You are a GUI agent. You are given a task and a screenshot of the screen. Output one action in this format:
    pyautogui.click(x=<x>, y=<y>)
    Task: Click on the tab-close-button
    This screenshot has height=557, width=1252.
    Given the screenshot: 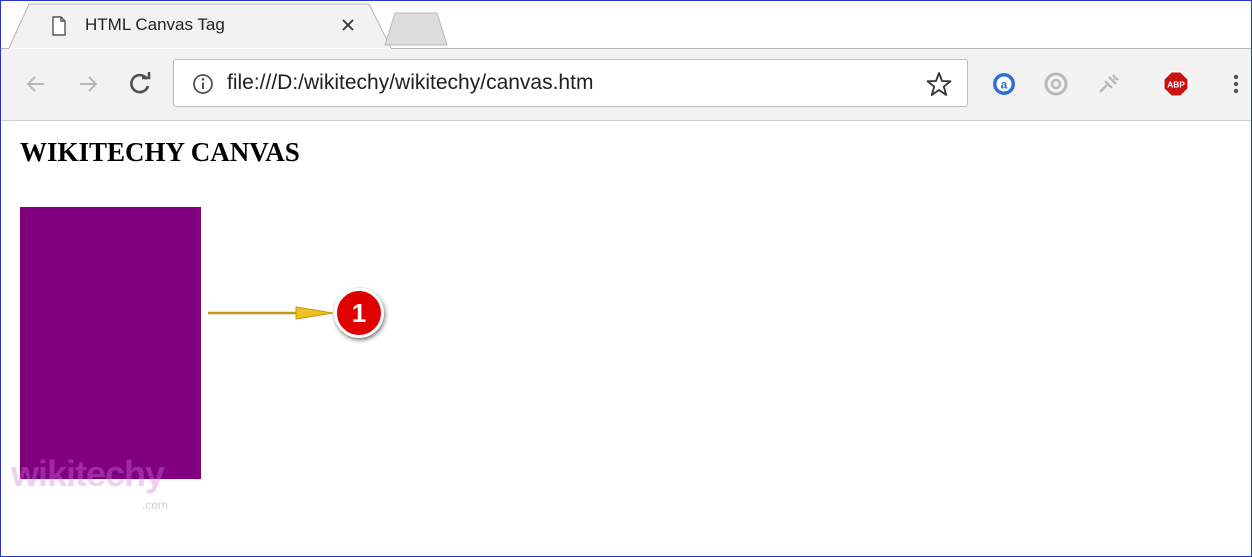 What is the action you would take?
    pyautogui.click(x=348, y=25)
    